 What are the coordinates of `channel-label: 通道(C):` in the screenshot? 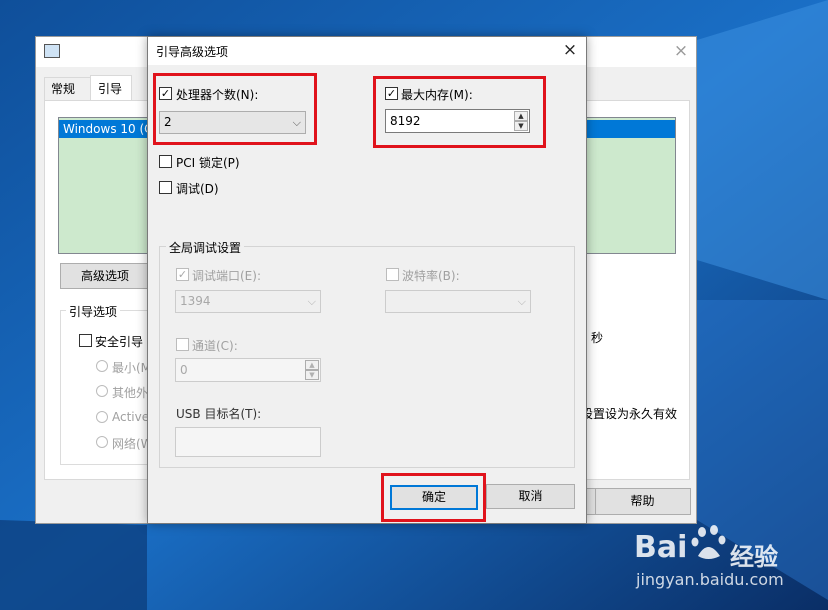 It's located at (215, 346).